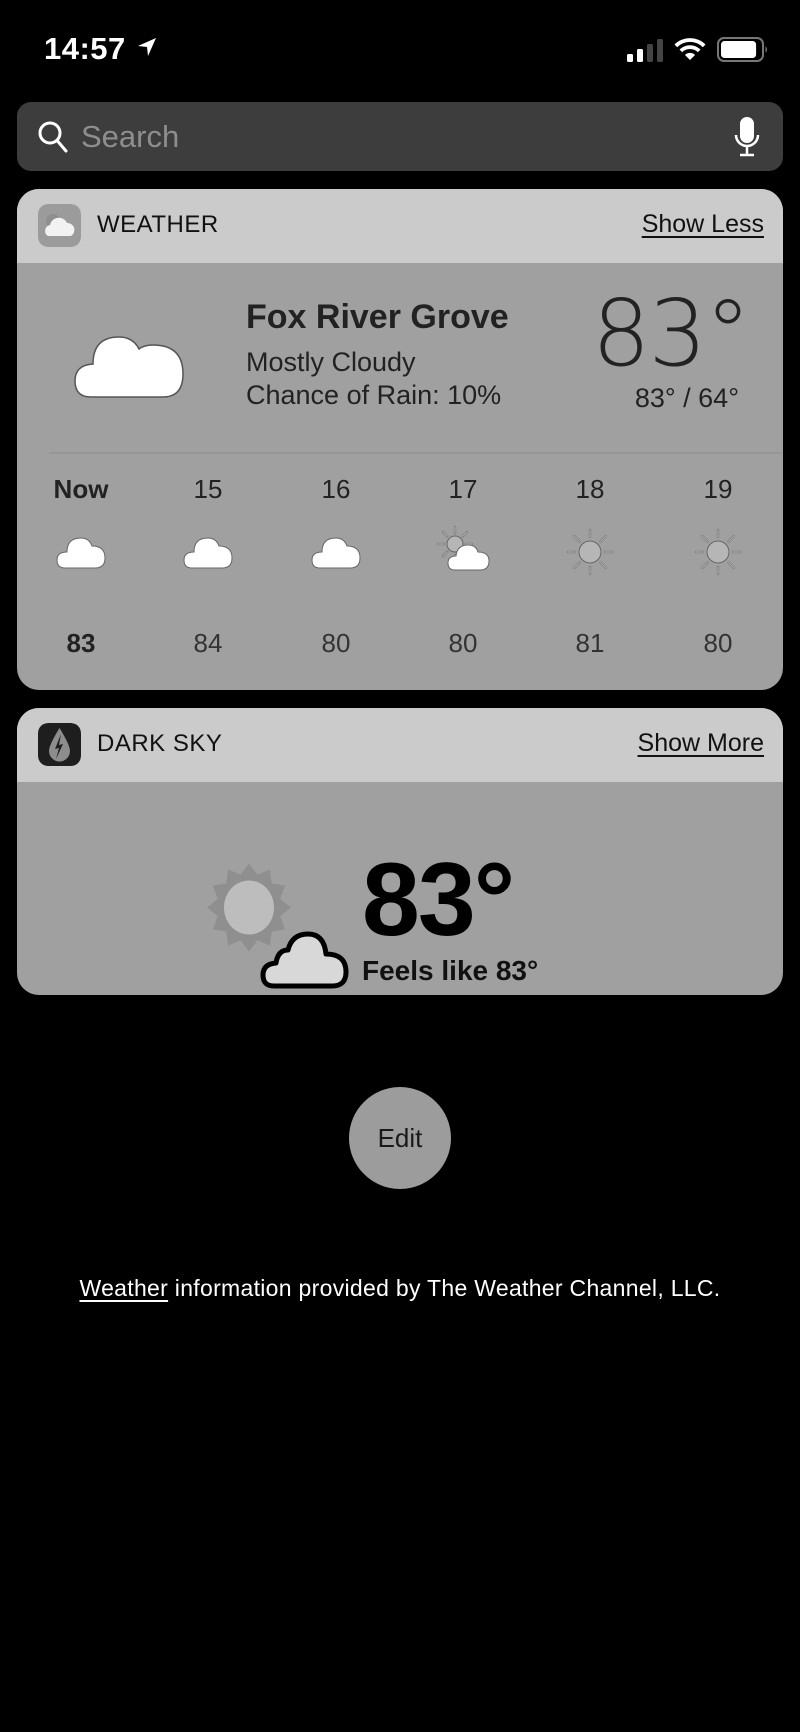  I want to click on status-time: 14:57, so click(85, 48).